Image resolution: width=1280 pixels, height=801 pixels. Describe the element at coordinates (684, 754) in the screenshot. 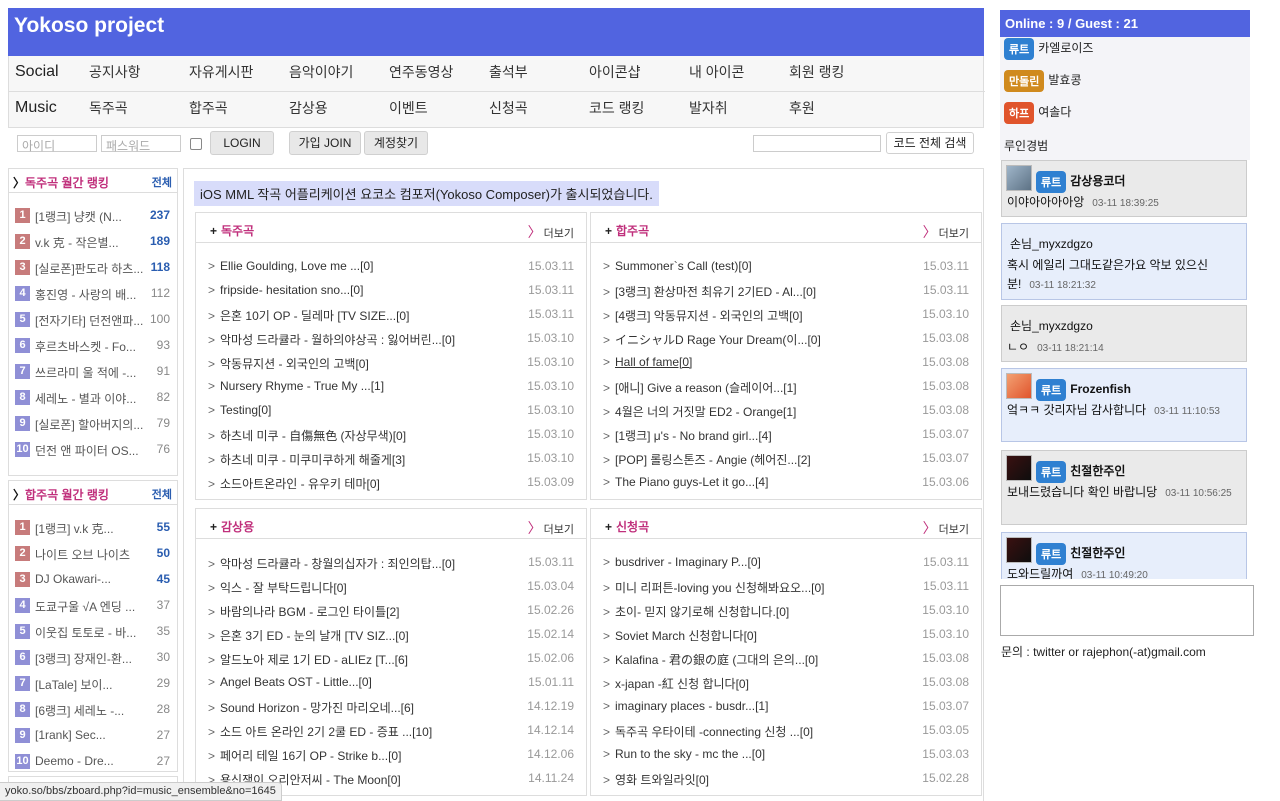

I see `post-title: > Run to the sky - mc the ...[0]` at that location.